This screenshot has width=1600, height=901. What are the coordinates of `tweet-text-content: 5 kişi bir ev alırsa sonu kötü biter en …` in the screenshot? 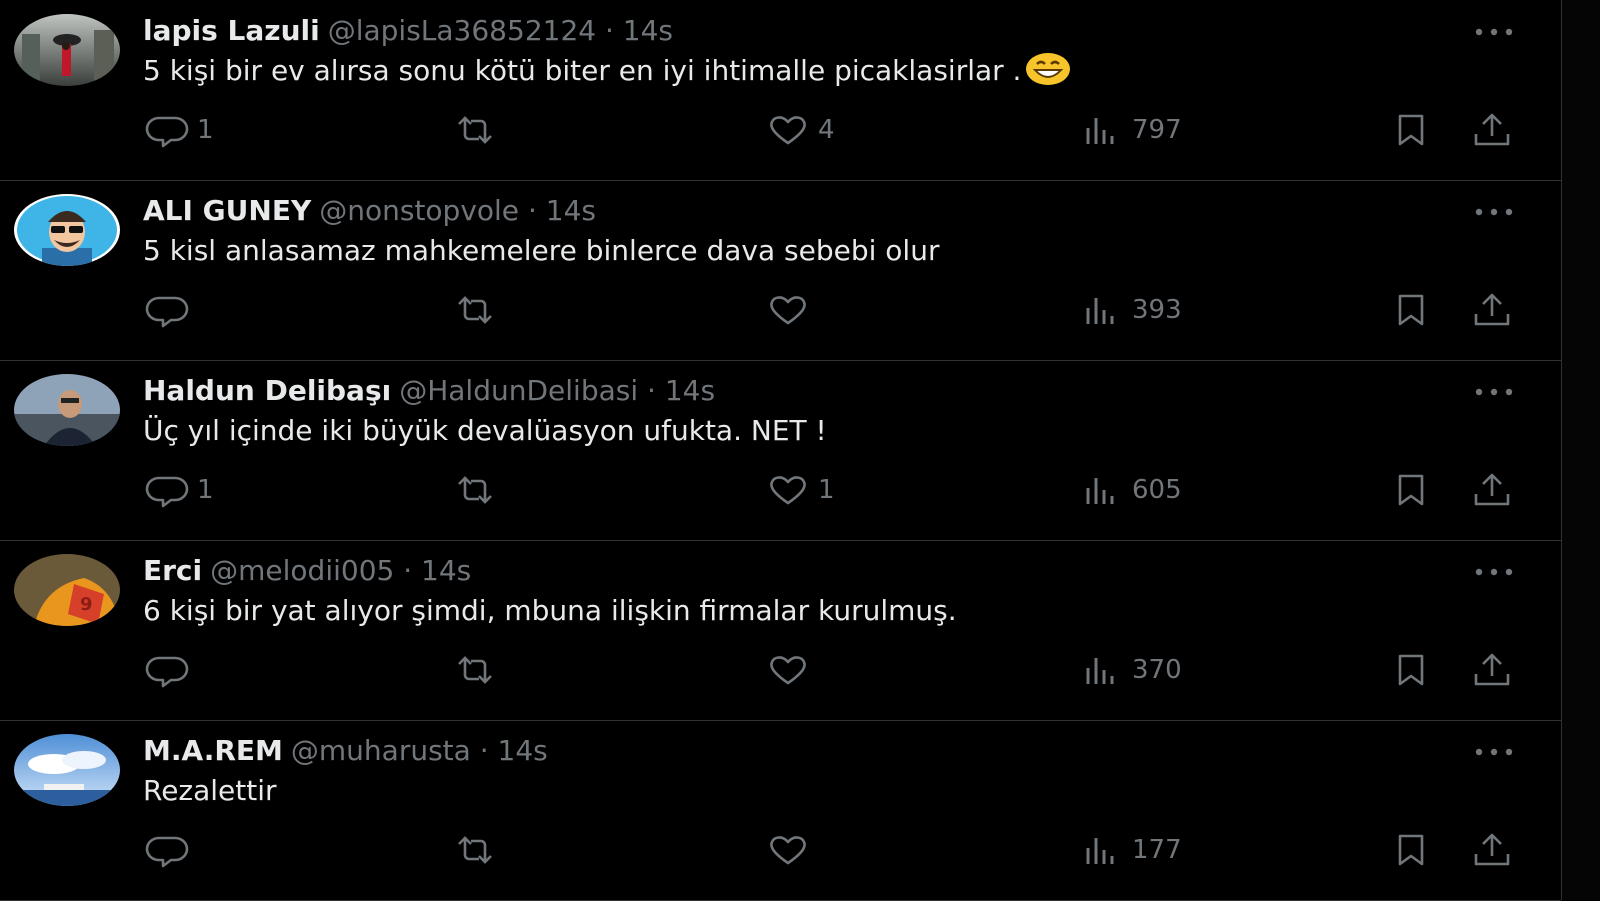 It's located at (582, 70).